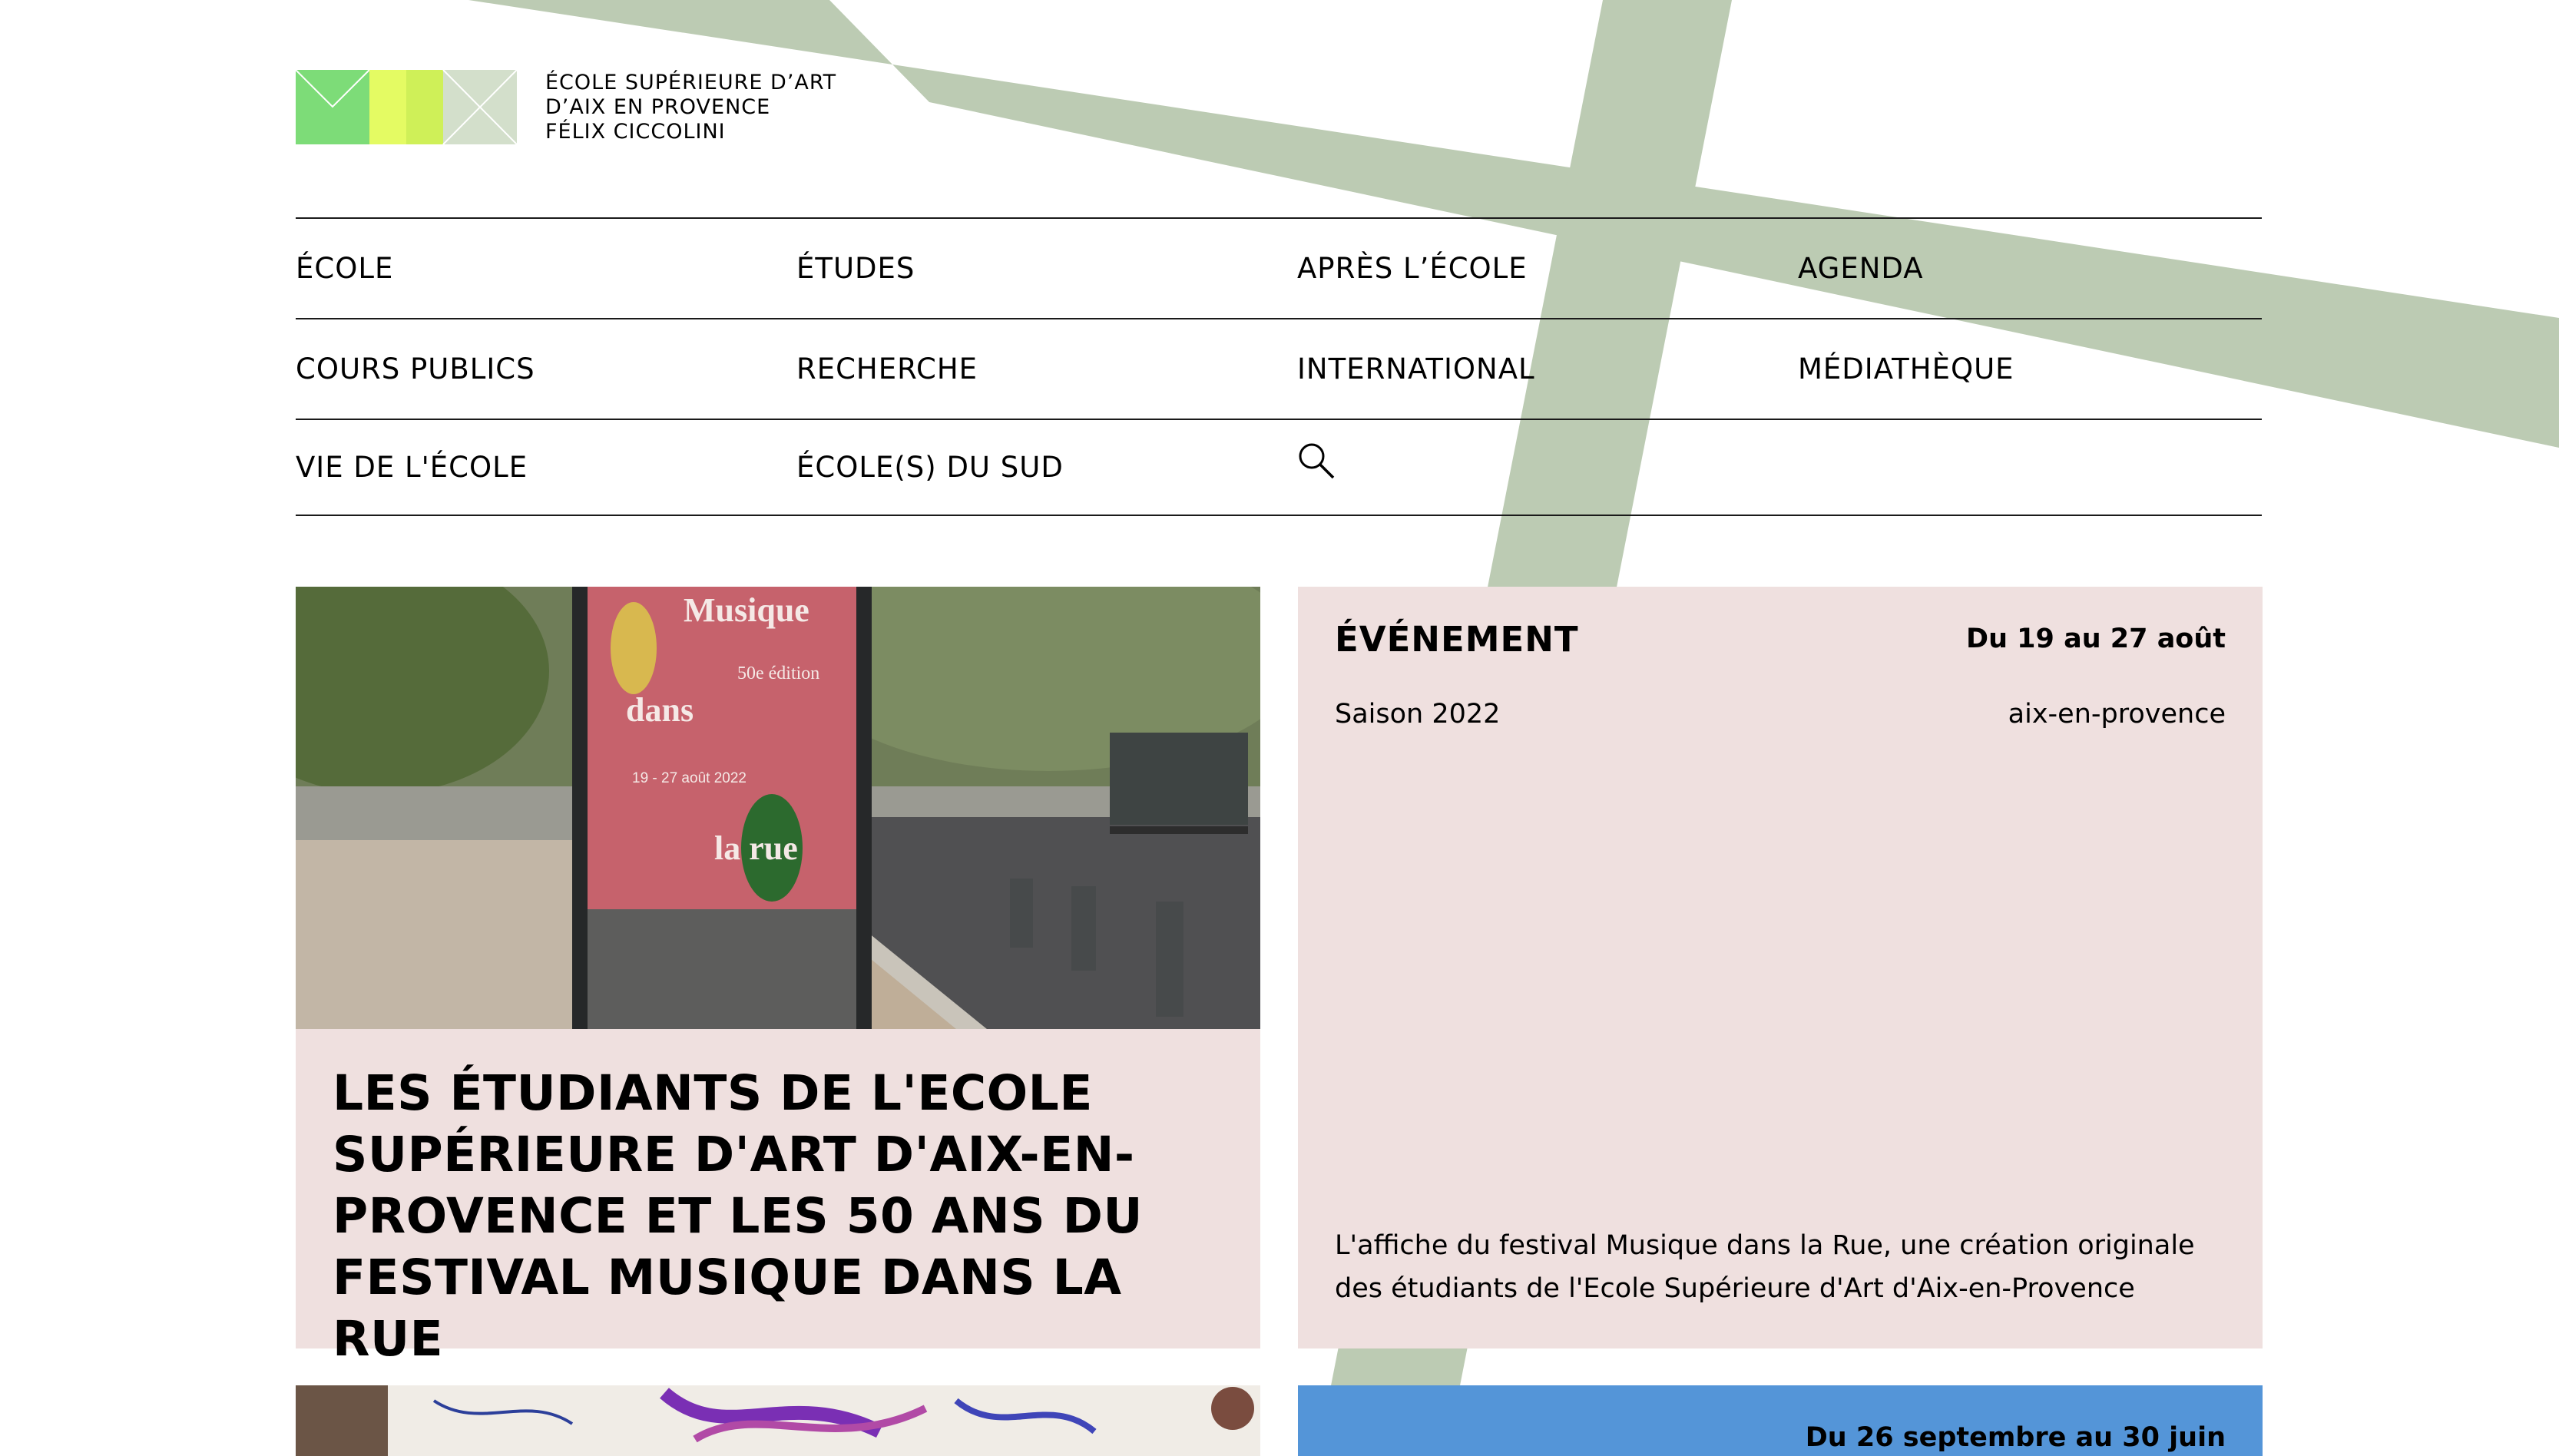 This screenshot has height=1456, width=2559. I want to click on school-name-line-1: ÉCOLE SUPÉRIEURE D’ART, so click(691, 82).